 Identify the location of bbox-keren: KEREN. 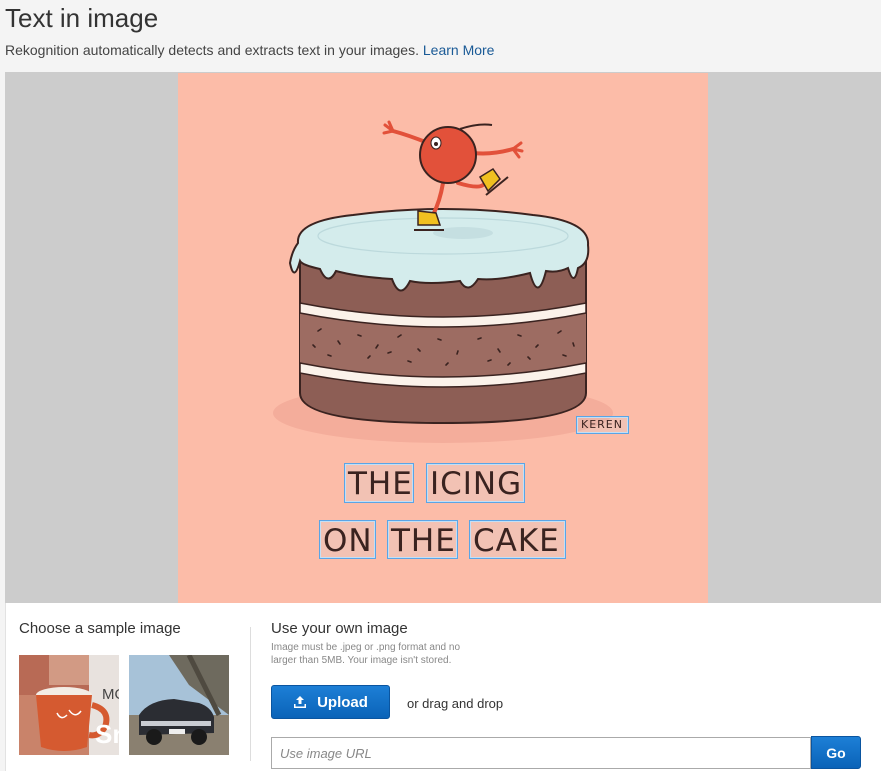
(602, 425).